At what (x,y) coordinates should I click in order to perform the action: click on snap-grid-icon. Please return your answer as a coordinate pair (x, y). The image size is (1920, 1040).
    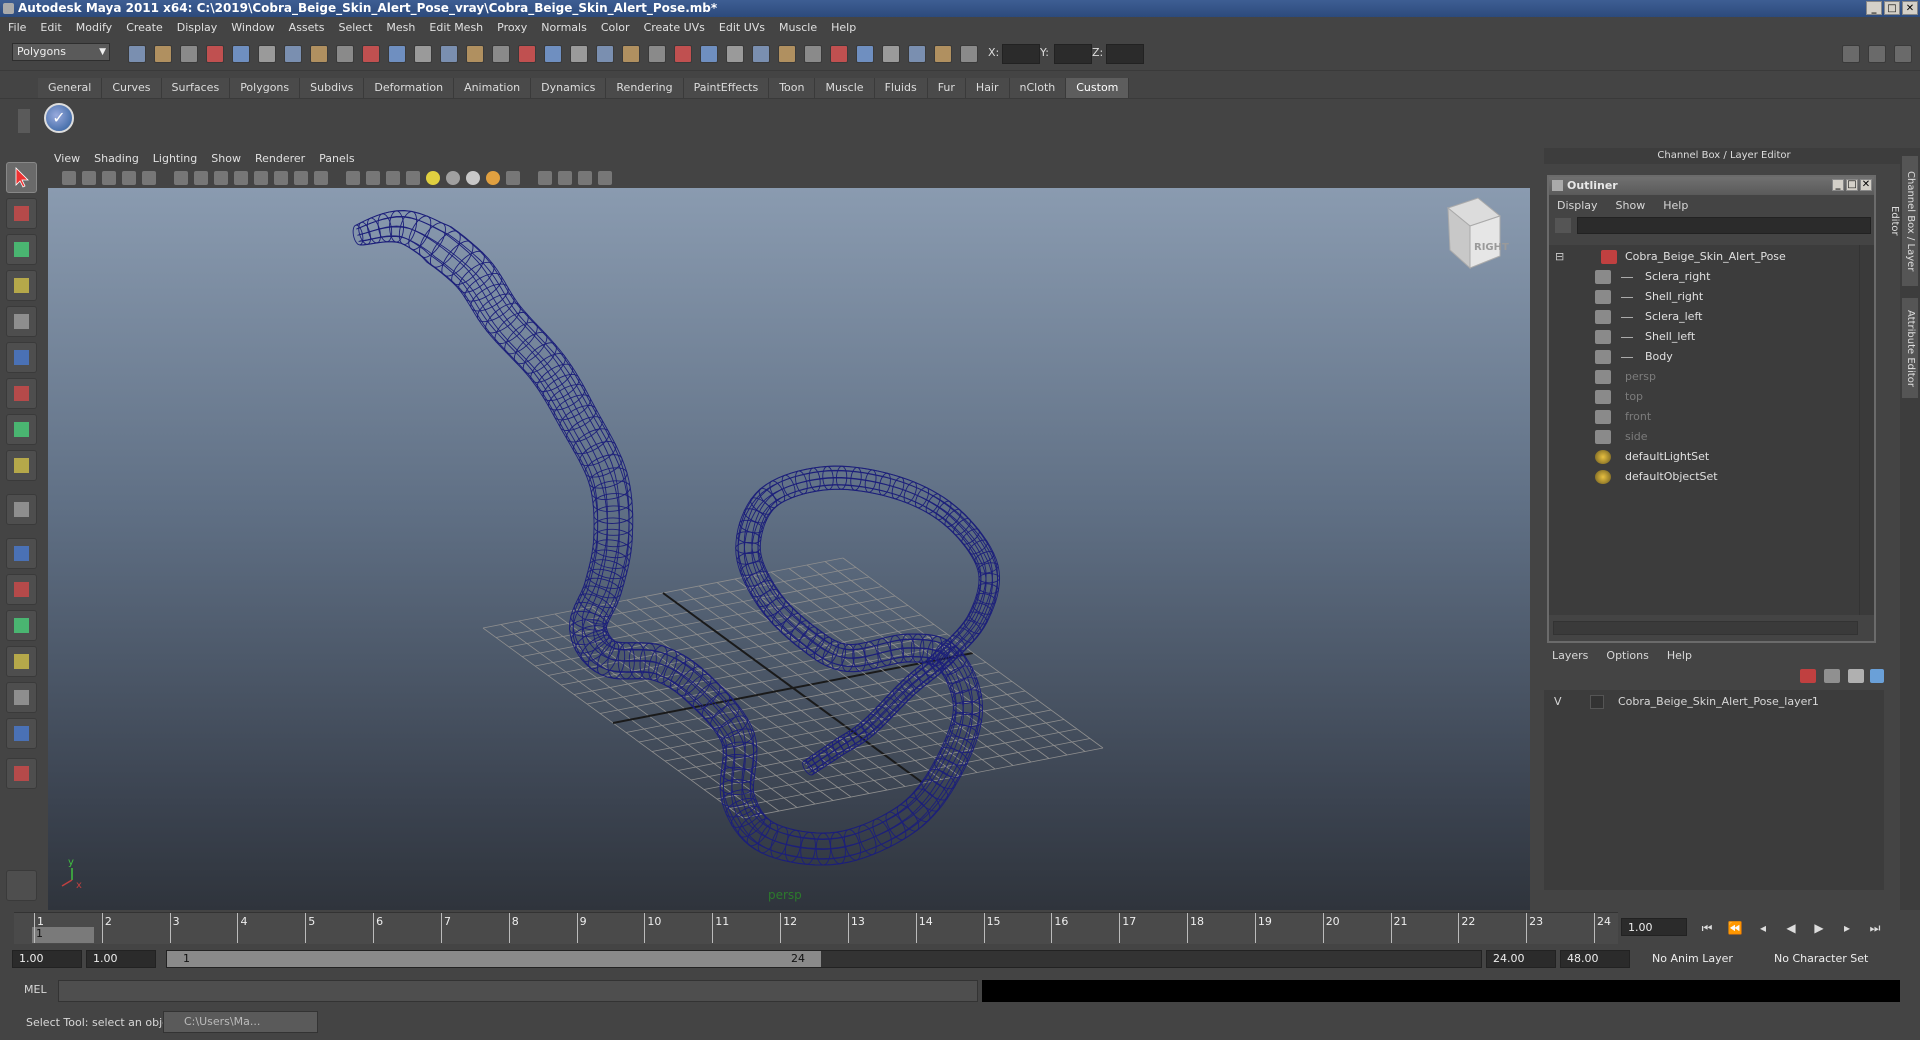
    Looking at the image, I should click on (319, 54).